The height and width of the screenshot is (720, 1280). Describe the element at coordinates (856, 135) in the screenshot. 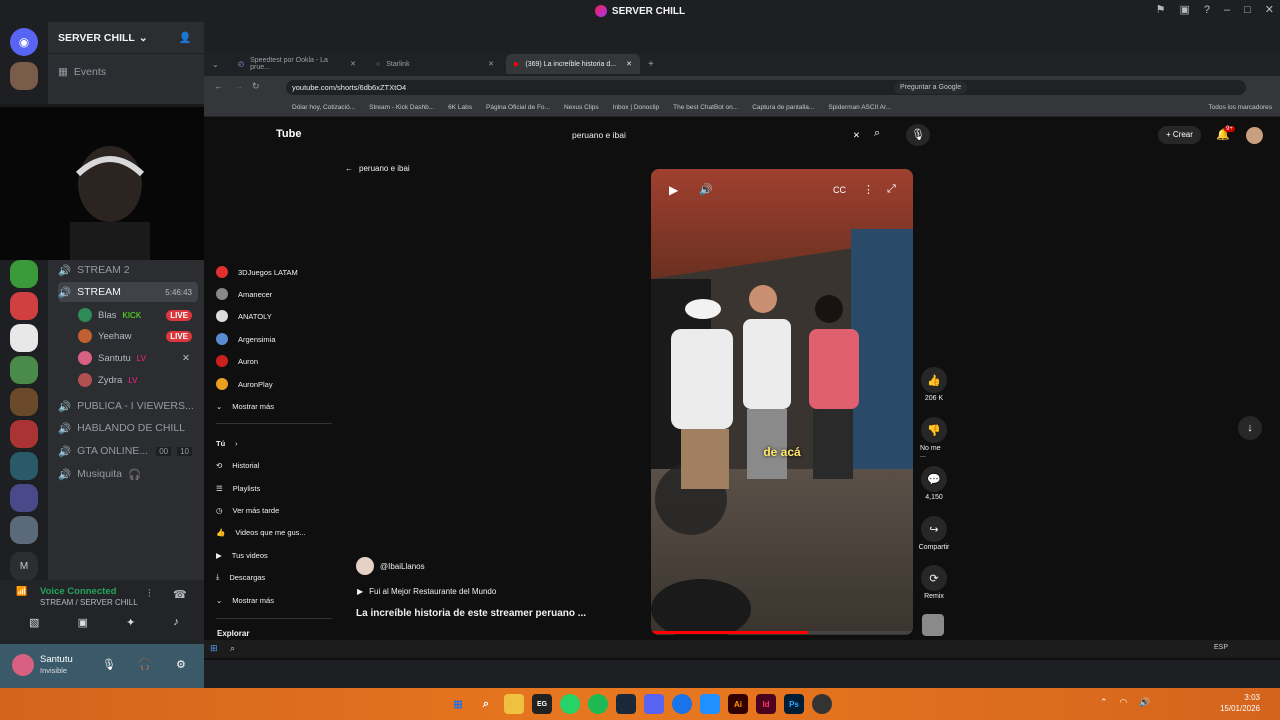

I see `clear-search-icon: ✕` at that location.